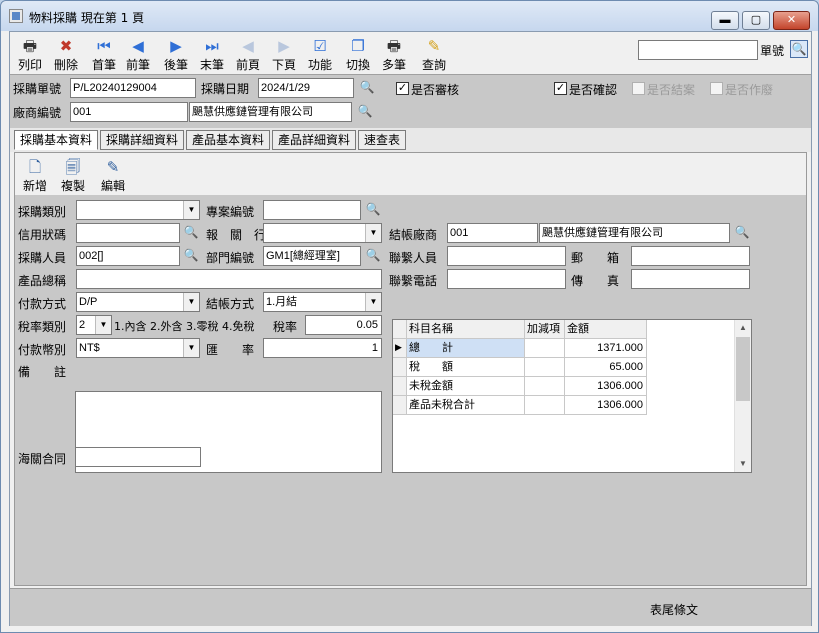 The image size is (819, 633). I want to click on exchange-field: 1, so click(322, 348).